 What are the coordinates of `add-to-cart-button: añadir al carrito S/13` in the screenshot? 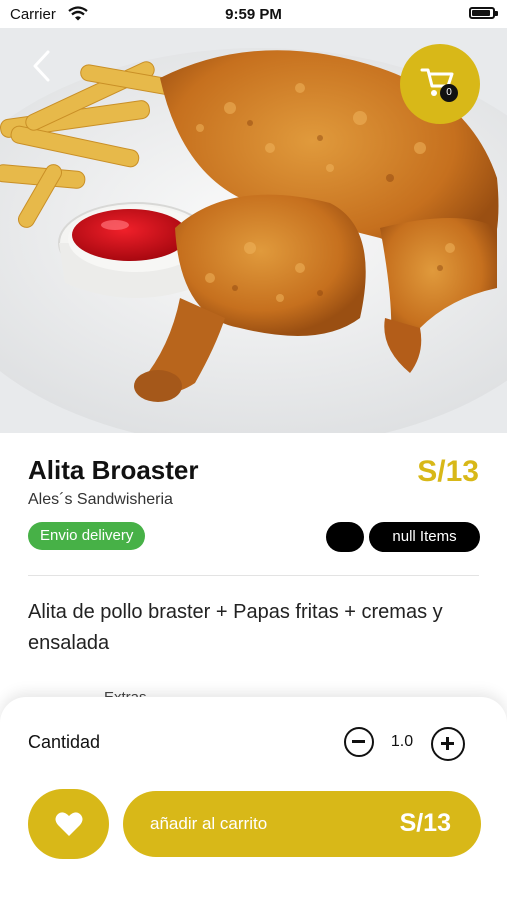 It's located at (302, 824).